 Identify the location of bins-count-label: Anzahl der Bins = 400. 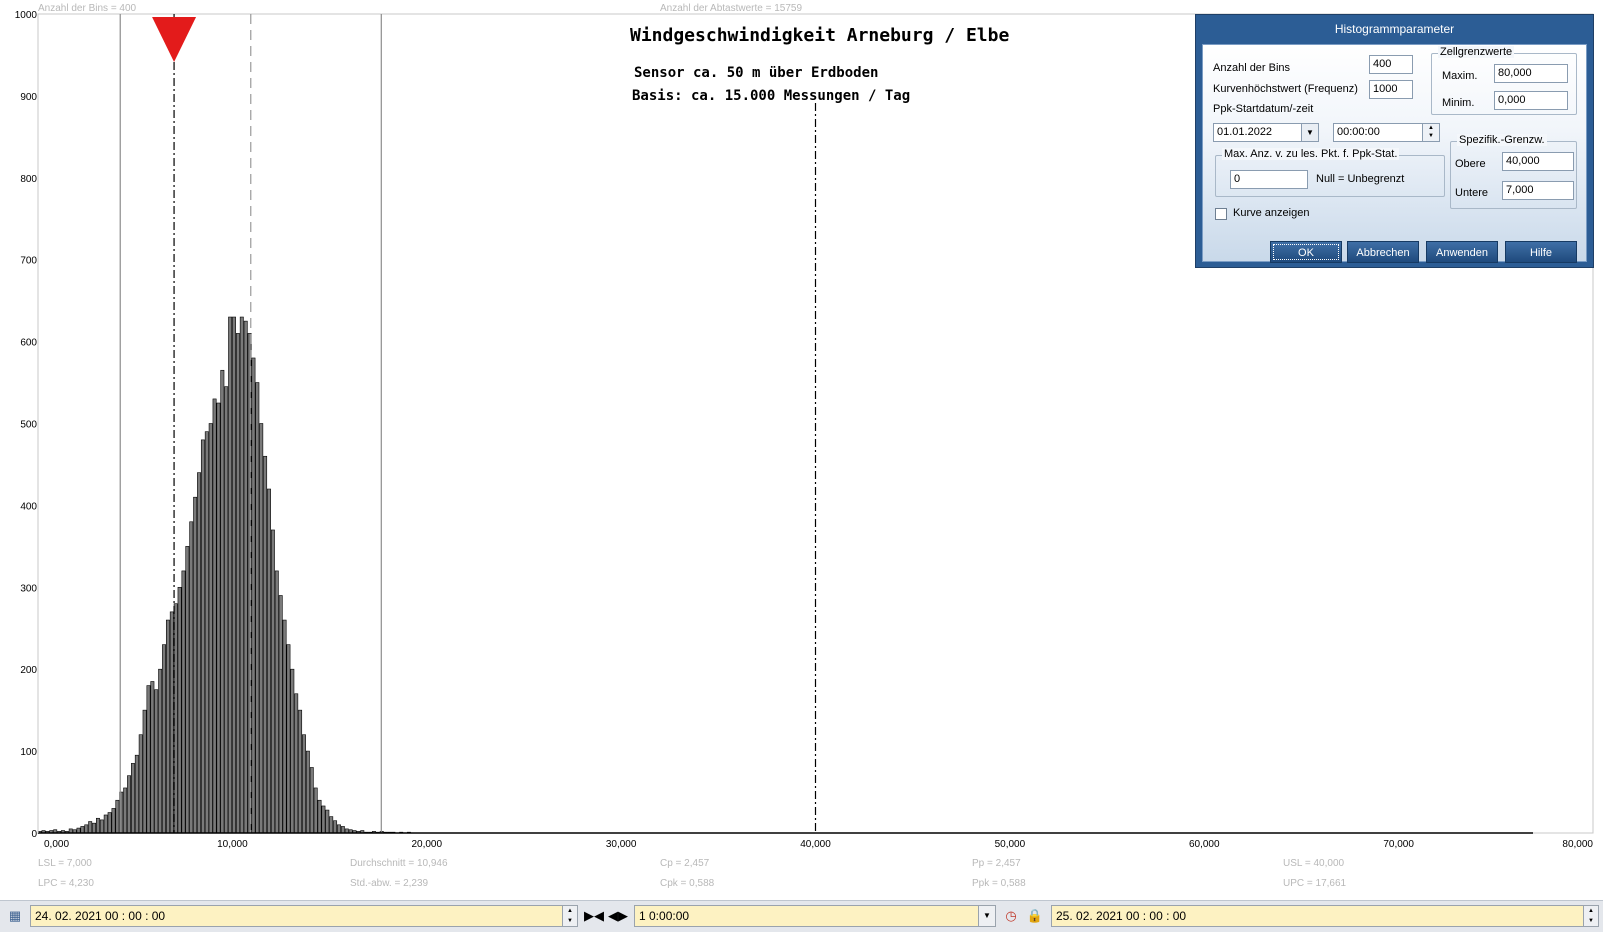
(87, 8).